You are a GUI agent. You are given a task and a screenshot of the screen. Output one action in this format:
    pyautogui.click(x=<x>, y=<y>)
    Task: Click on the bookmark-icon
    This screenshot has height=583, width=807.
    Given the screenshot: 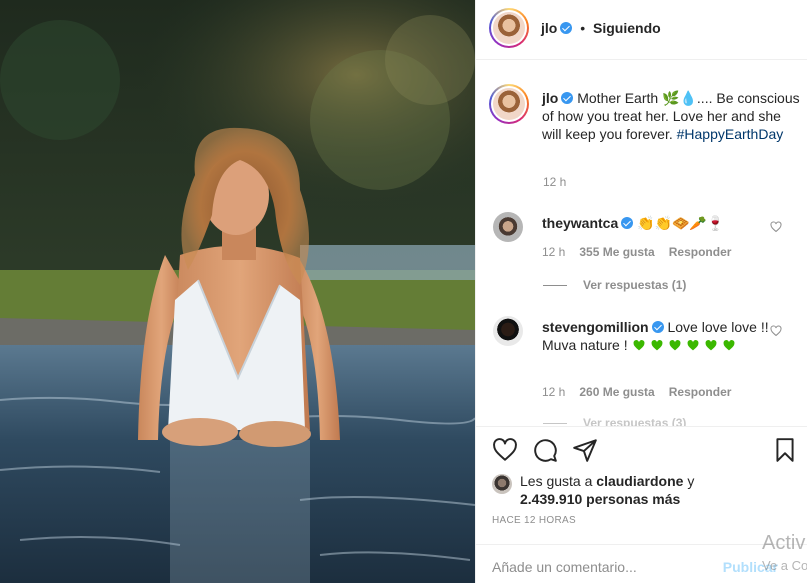 What is the action you would take?
    pyautogui.click(x=785, y=450)
    